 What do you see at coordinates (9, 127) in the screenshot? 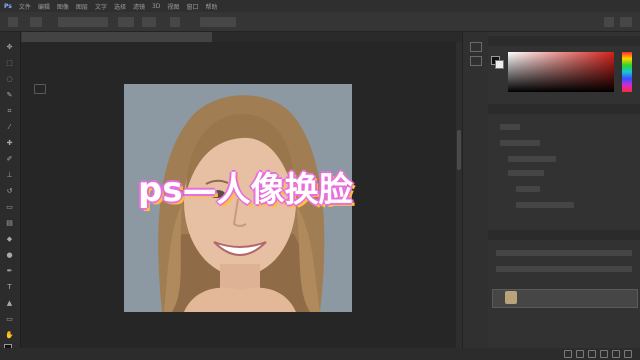
I see `eyedropper-tool-icon: ⁄` at bounding box center [9, 127].